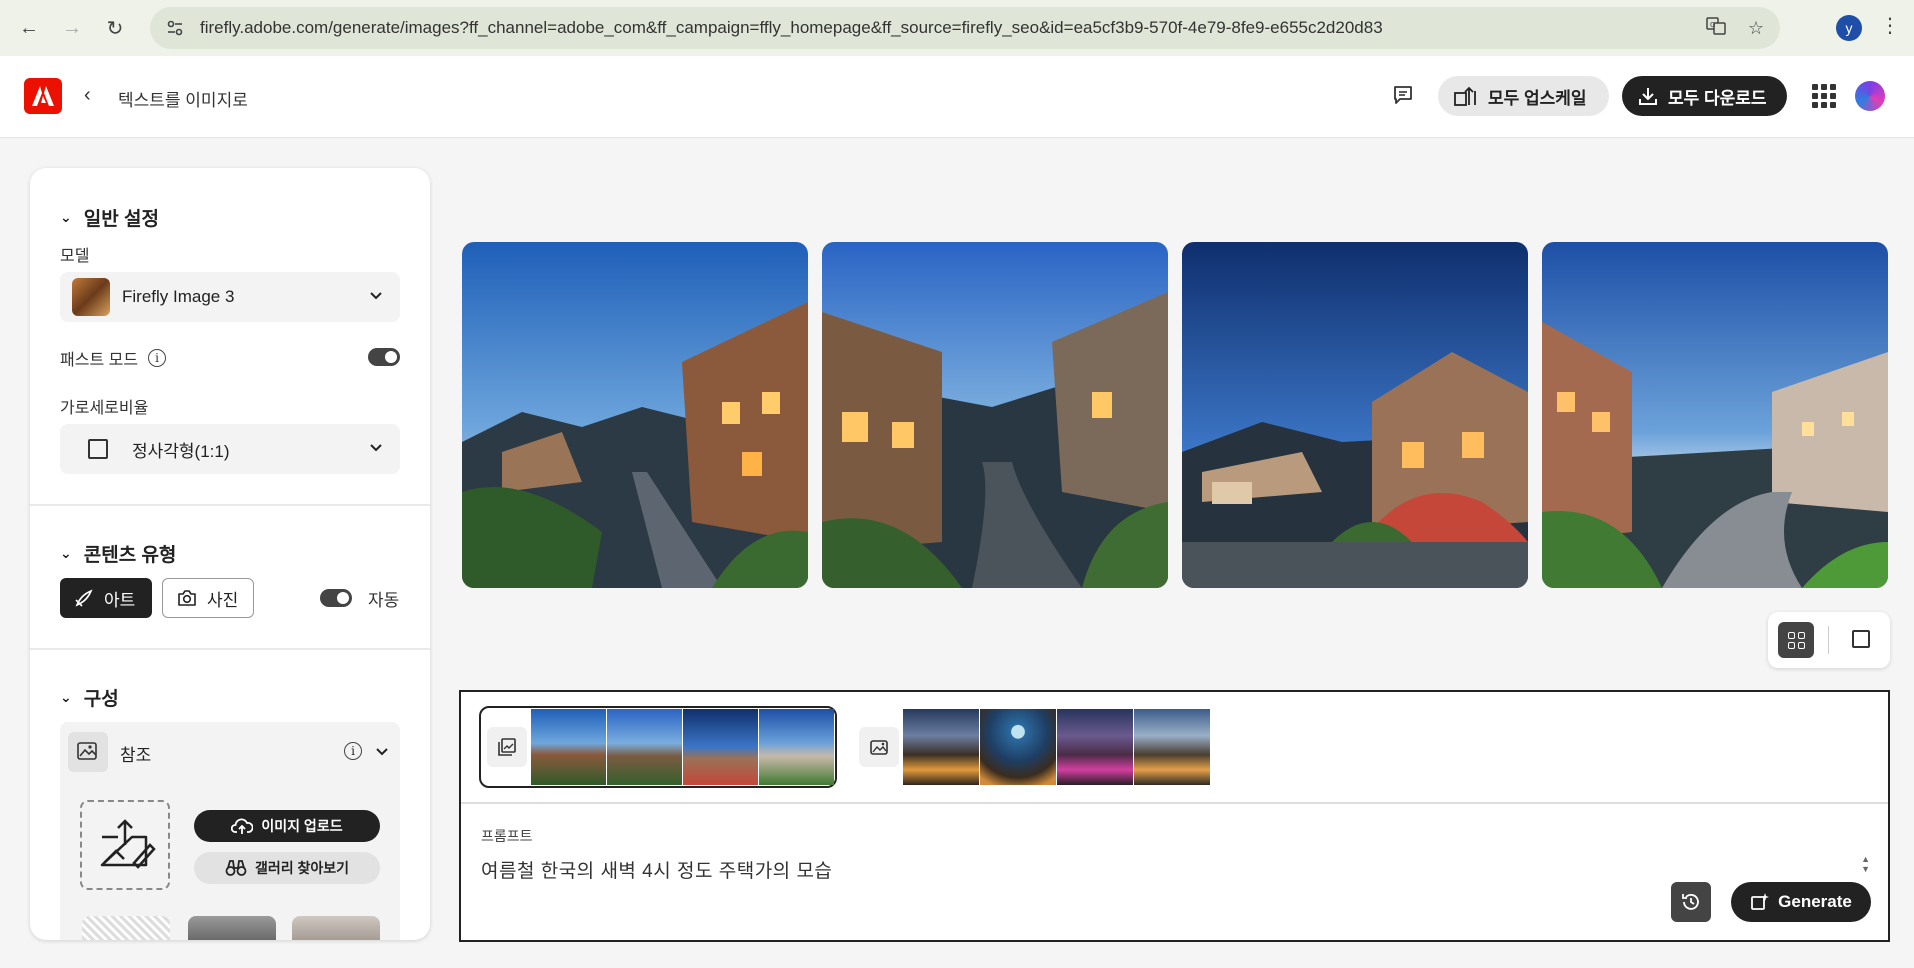 The image size is (1914, 968). Describe the element at coordinates (130, 555) in the screenshot. I see `content-type-title: 콘텐츠 유형` at that location.